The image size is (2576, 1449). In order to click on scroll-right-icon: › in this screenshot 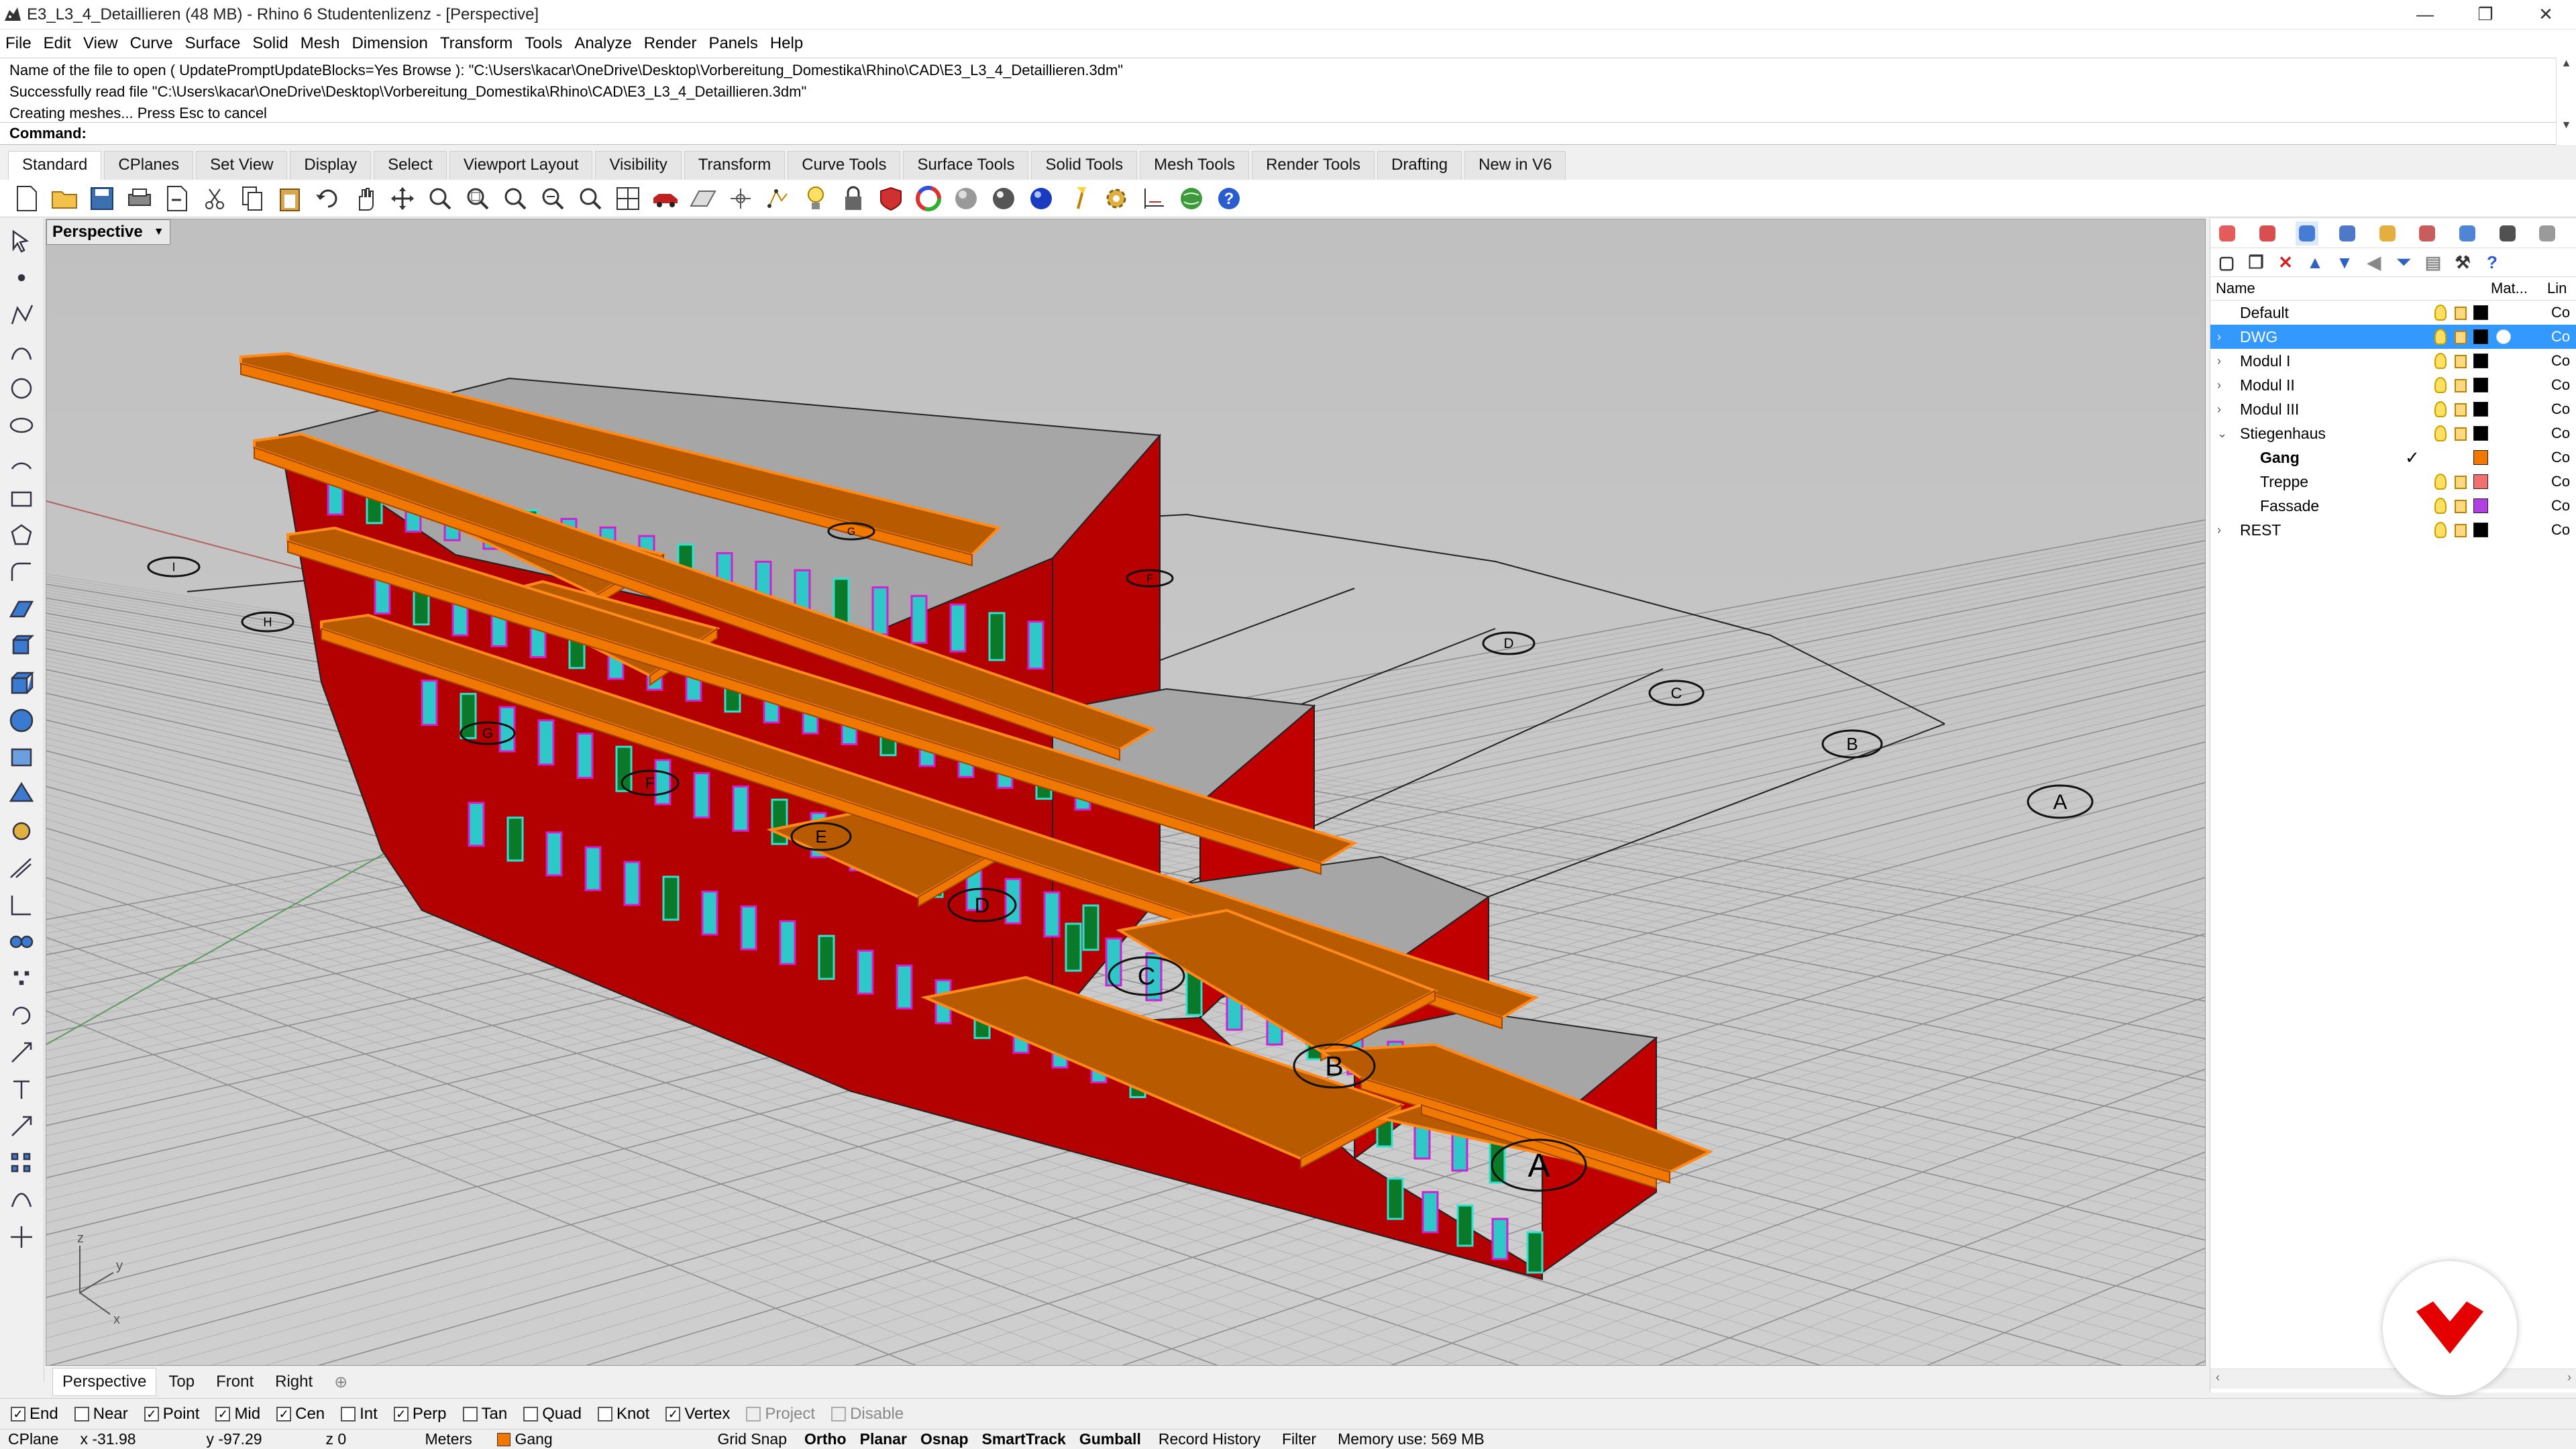, I will do `click(2569, 1378)`.